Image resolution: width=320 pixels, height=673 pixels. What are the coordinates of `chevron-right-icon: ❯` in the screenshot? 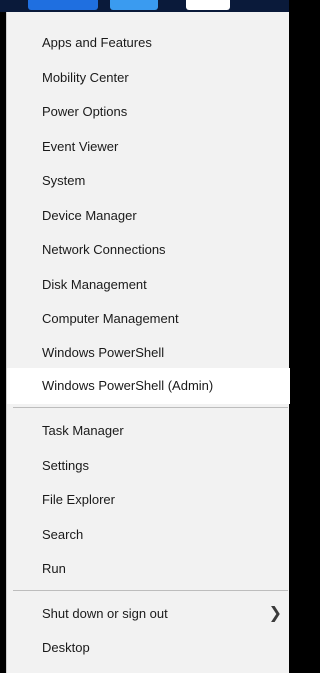 It's located at (275, 613).